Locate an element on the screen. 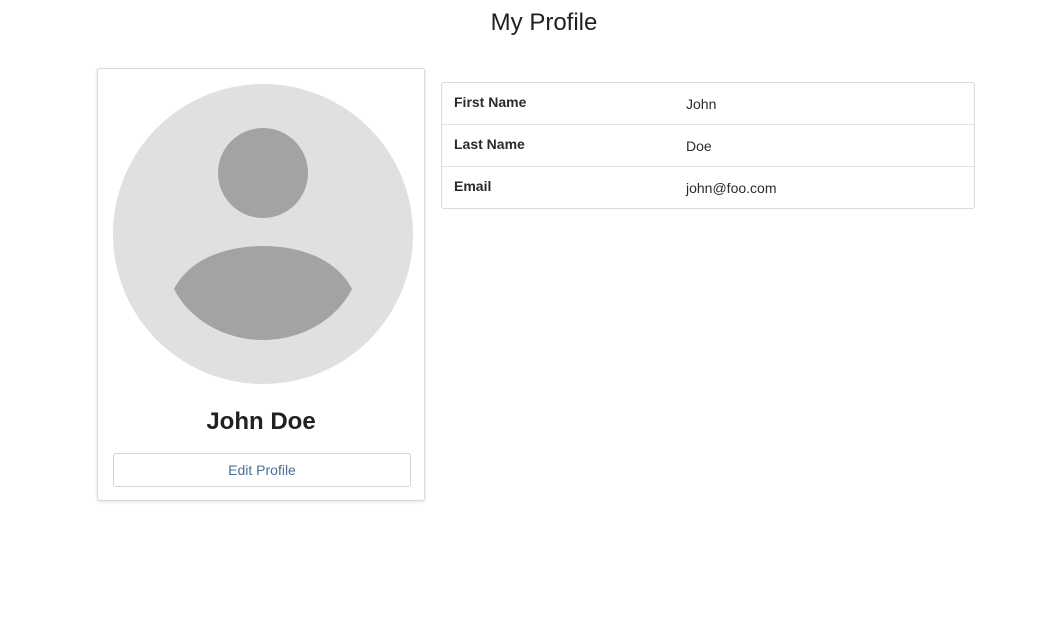  details-row-email: Email john@foo.com is located at coordinates (708, 187).